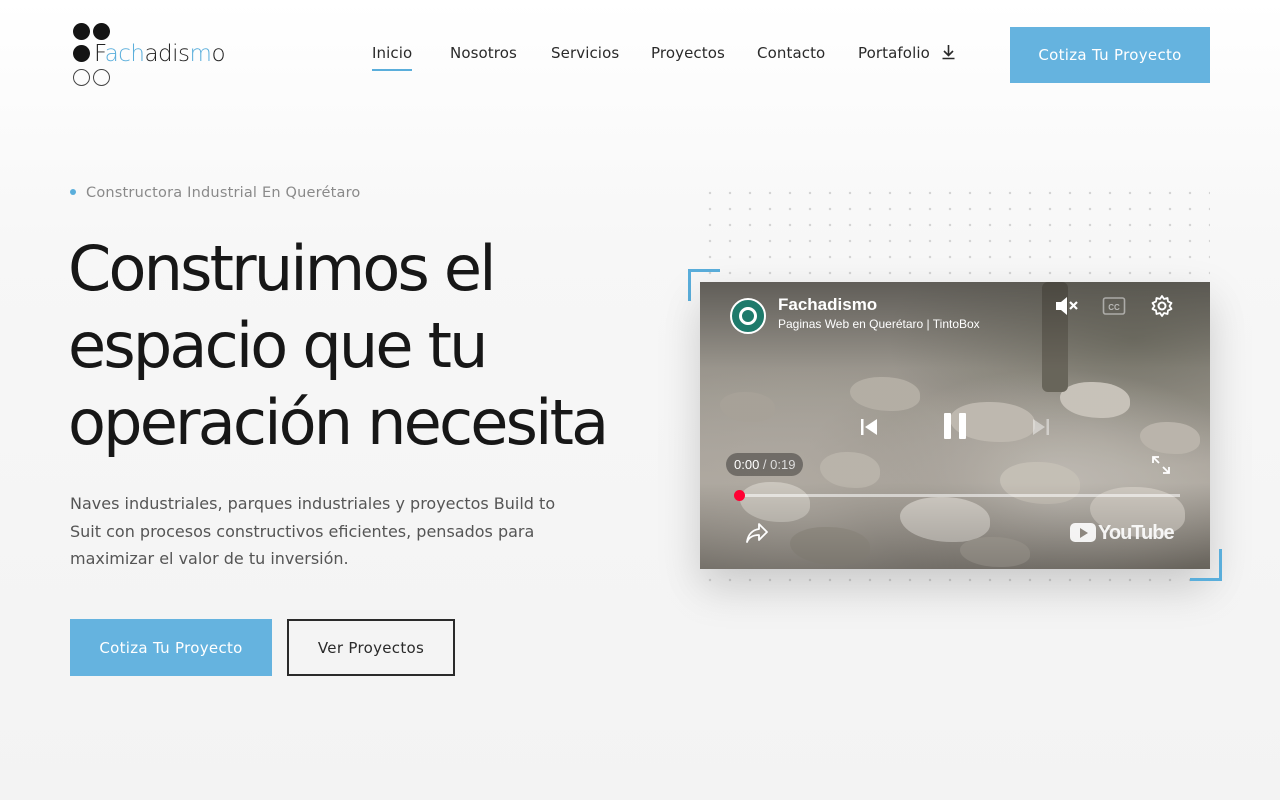 This screenshot has width=1280, height=800. What do you see at coordinates (1083, 532) in the screenshot?
I see `youtube-play-icon` at bounding box center [1083, 532].